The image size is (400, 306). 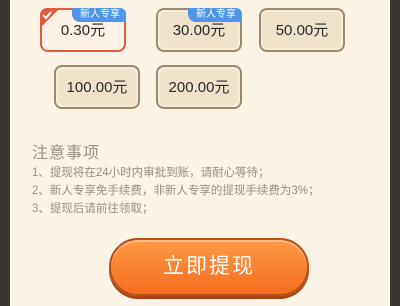 I want to click on amount-option-0-30: 新人专享 0.30元, so click(x=83, y=30).